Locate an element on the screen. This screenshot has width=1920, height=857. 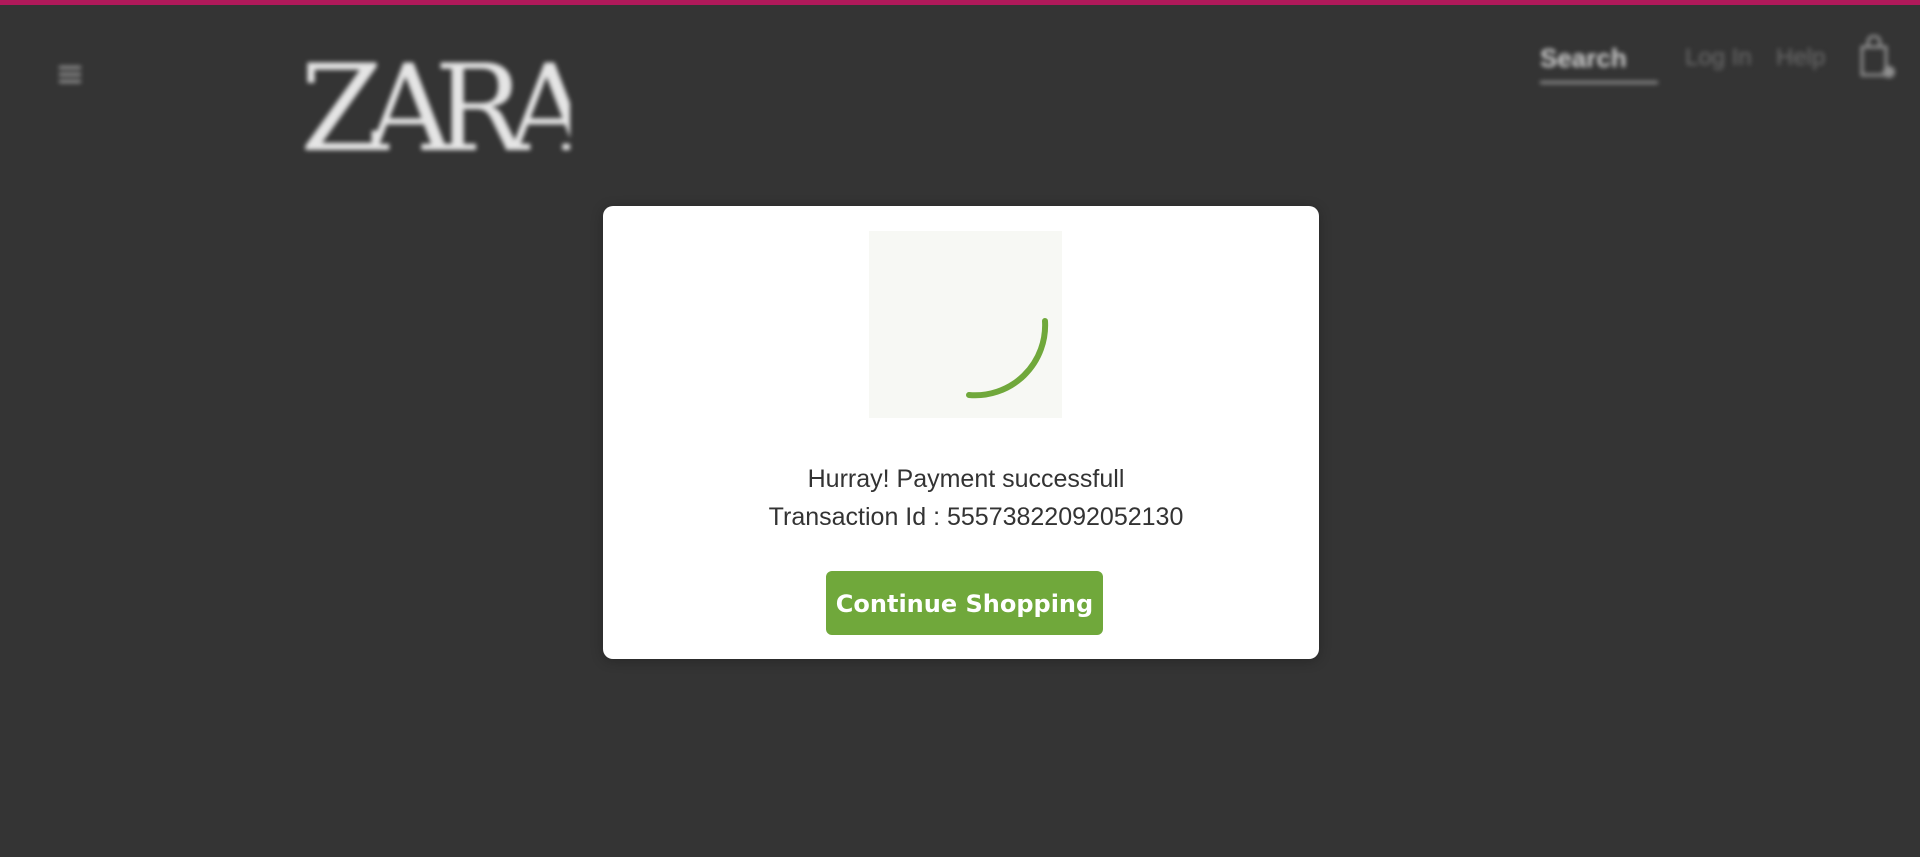
continue-shopping-button: Continue Shopping is located at coordinates (964, 603).